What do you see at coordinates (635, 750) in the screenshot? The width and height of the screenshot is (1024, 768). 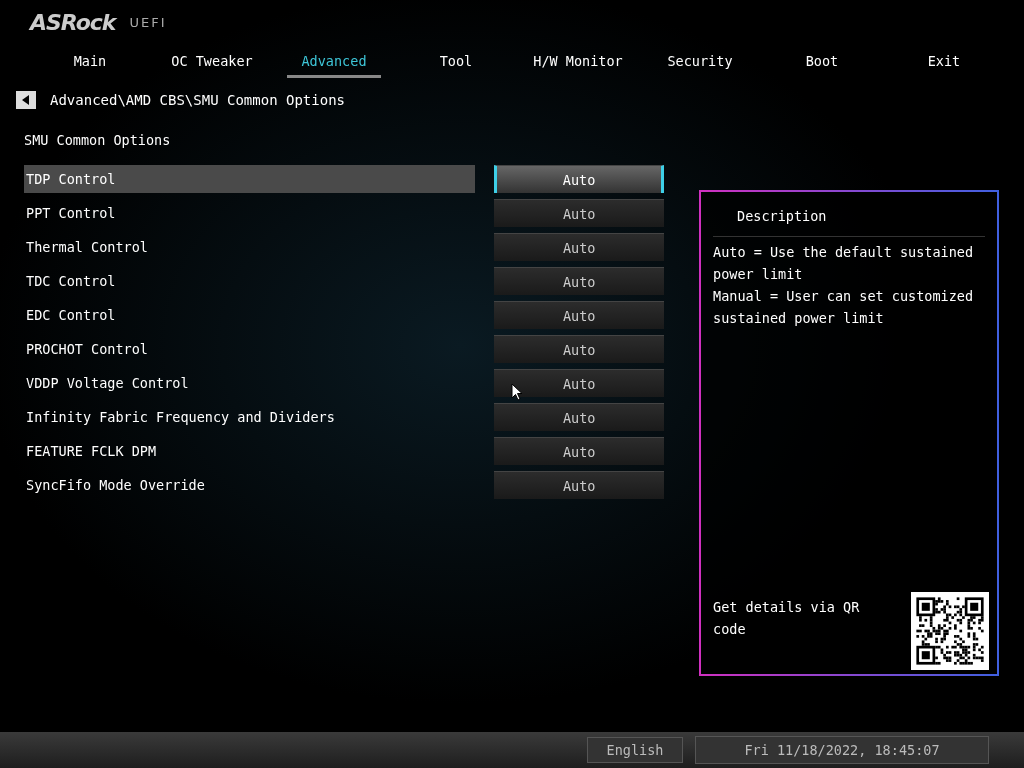 I see `language-button: English` at bounding box center [635, 750].